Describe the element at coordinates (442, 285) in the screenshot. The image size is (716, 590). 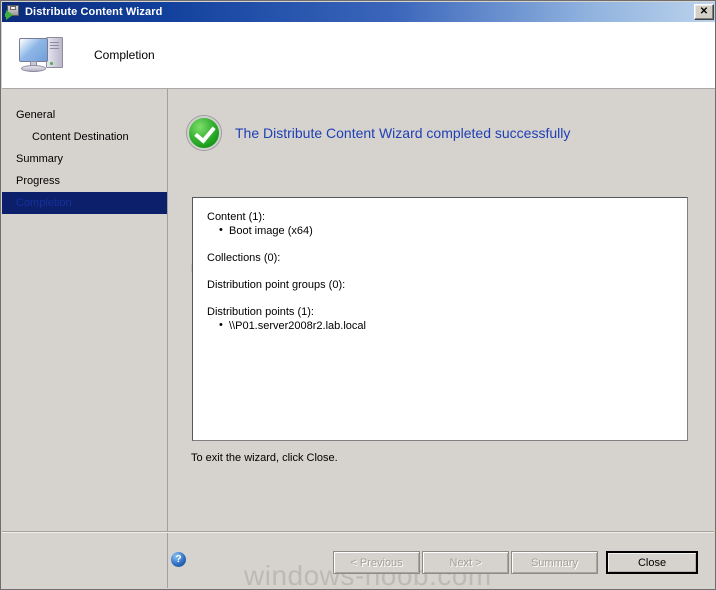
I see `details-group-dp-groups: Distribution point groups (0):` at that location.